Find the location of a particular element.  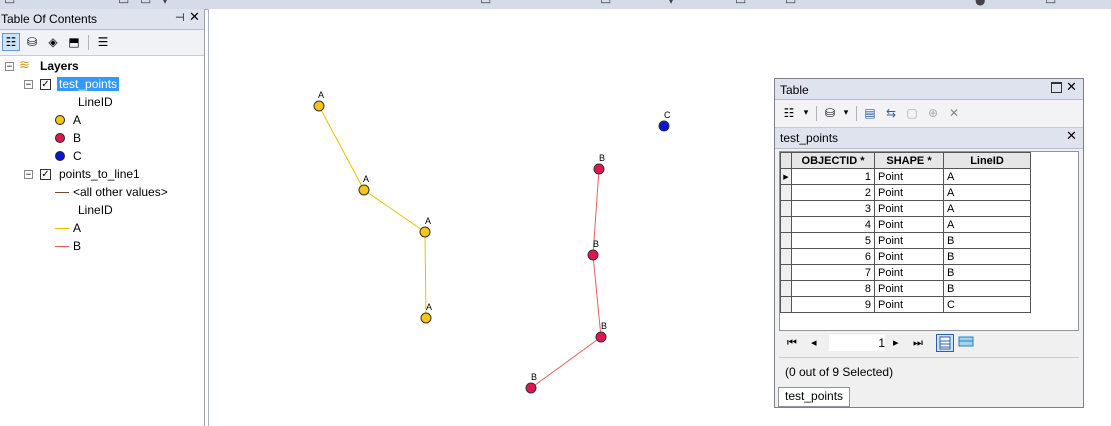

table-row: 7 Point B is located at coordinates (905, 272).